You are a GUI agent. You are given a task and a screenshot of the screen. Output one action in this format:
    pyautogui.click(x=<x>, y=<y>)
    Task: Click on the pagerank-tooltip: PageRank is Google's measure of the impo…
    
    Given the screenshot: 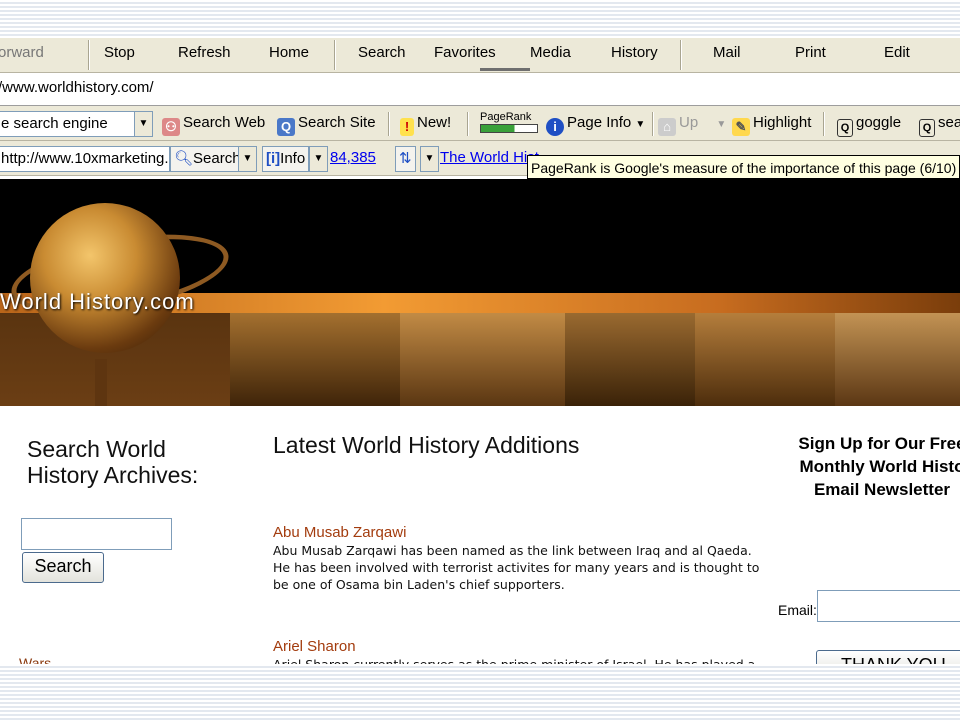 What is the action you would take?
    pyautogui.click(x=743, y=167)
    